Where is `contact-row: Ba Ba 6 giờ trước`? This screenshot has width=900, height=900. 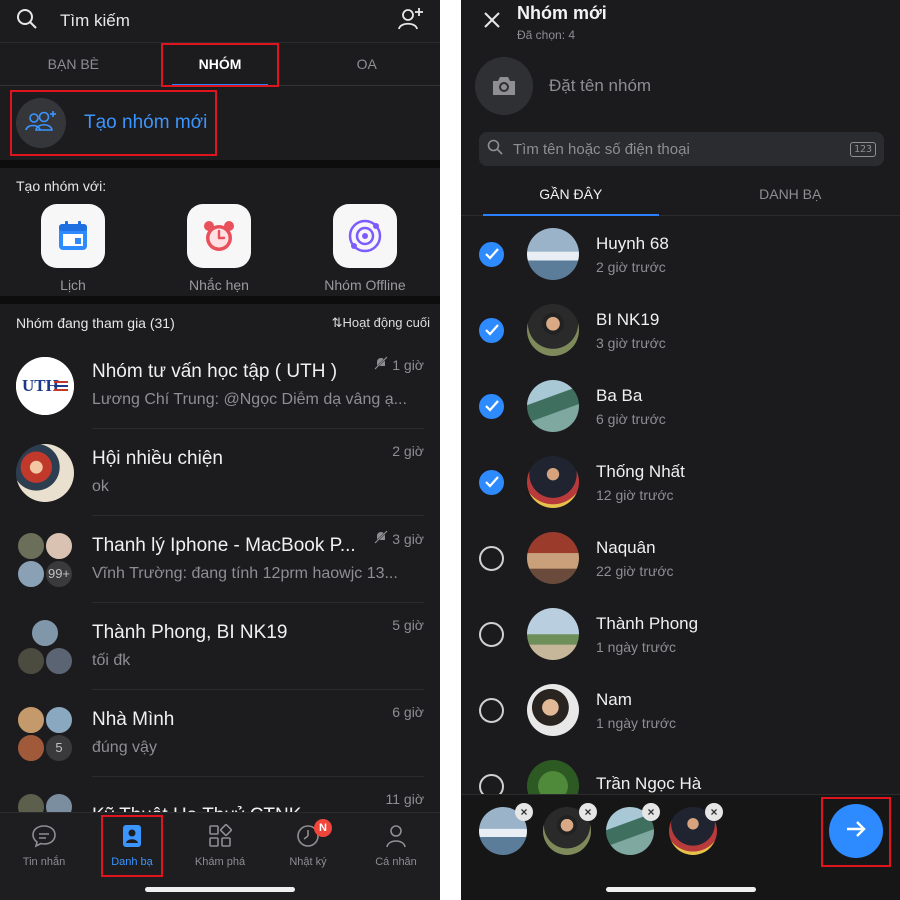
contact-row: Ba Ba 6 giờ trước is located at coordinates (680, 406).